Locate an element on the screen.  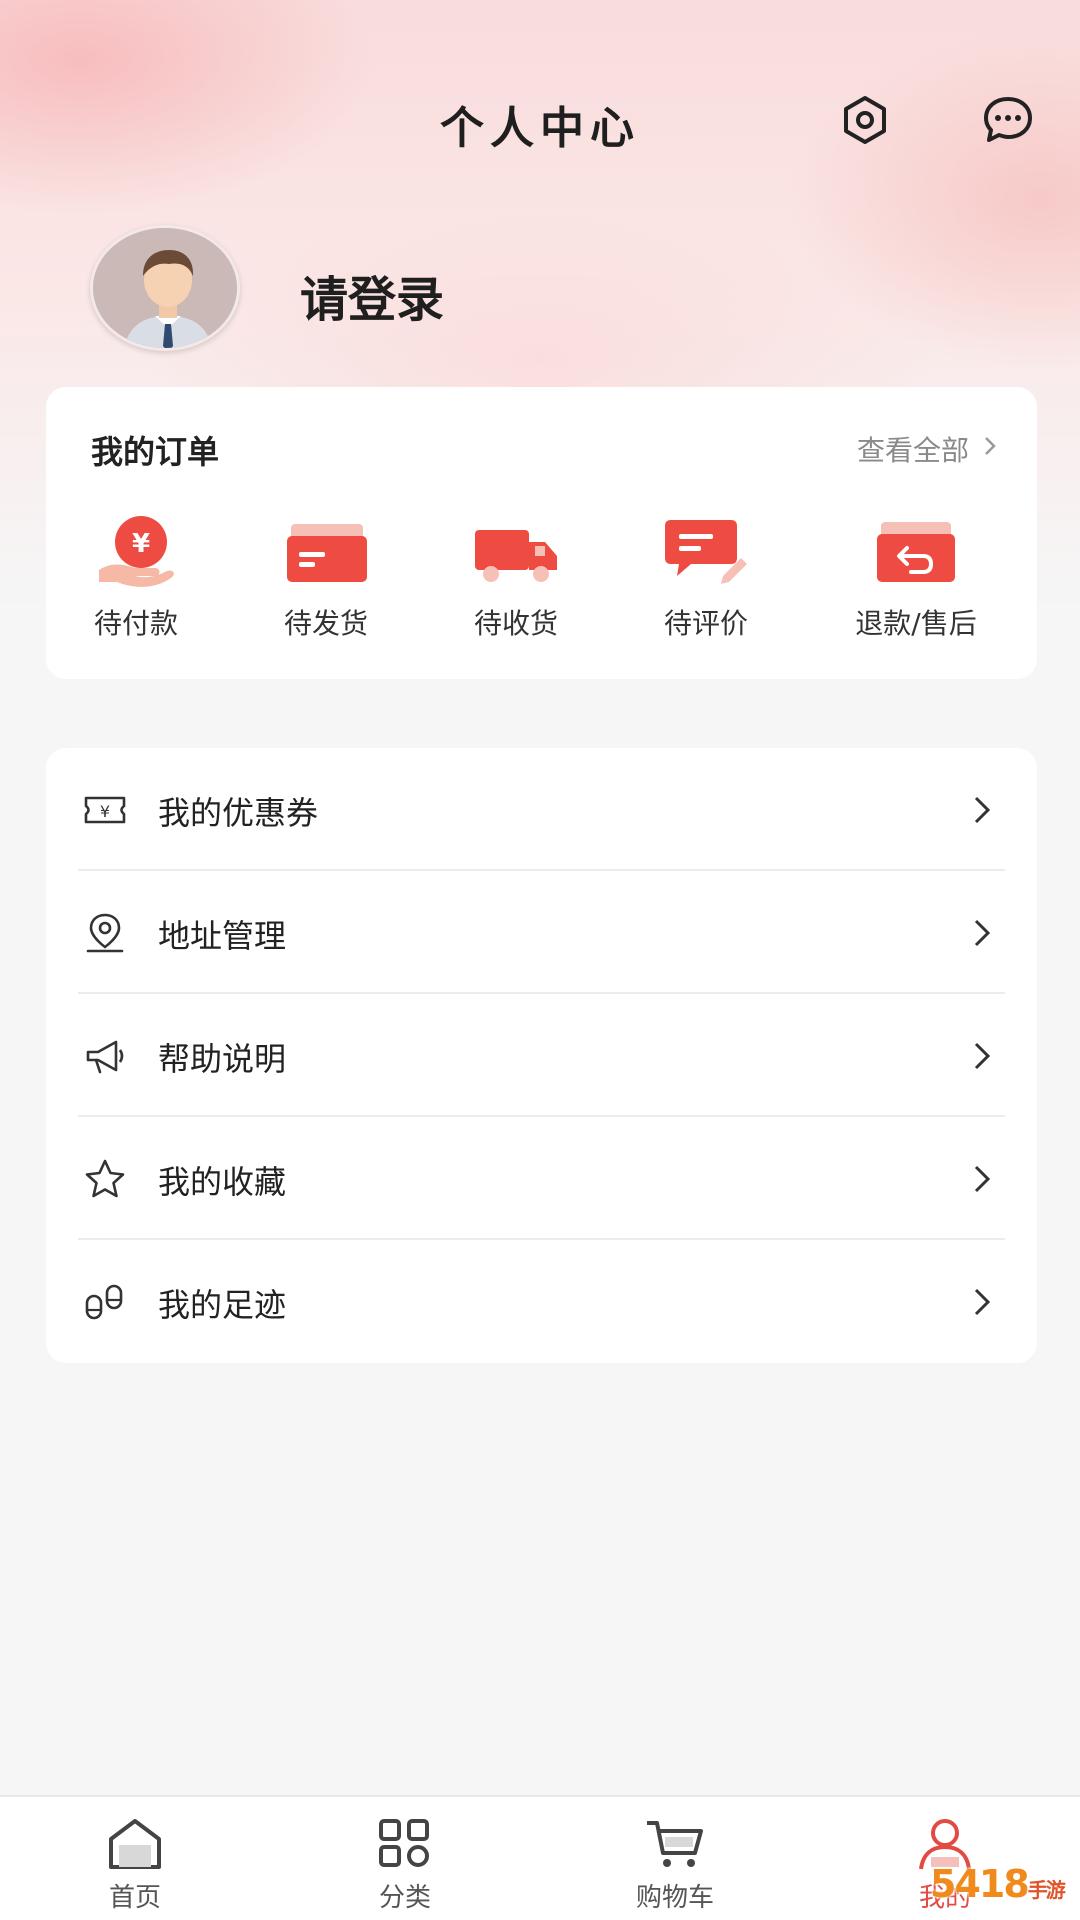
pending-payment-icon: ¥ is located at coordinates (136, 551).